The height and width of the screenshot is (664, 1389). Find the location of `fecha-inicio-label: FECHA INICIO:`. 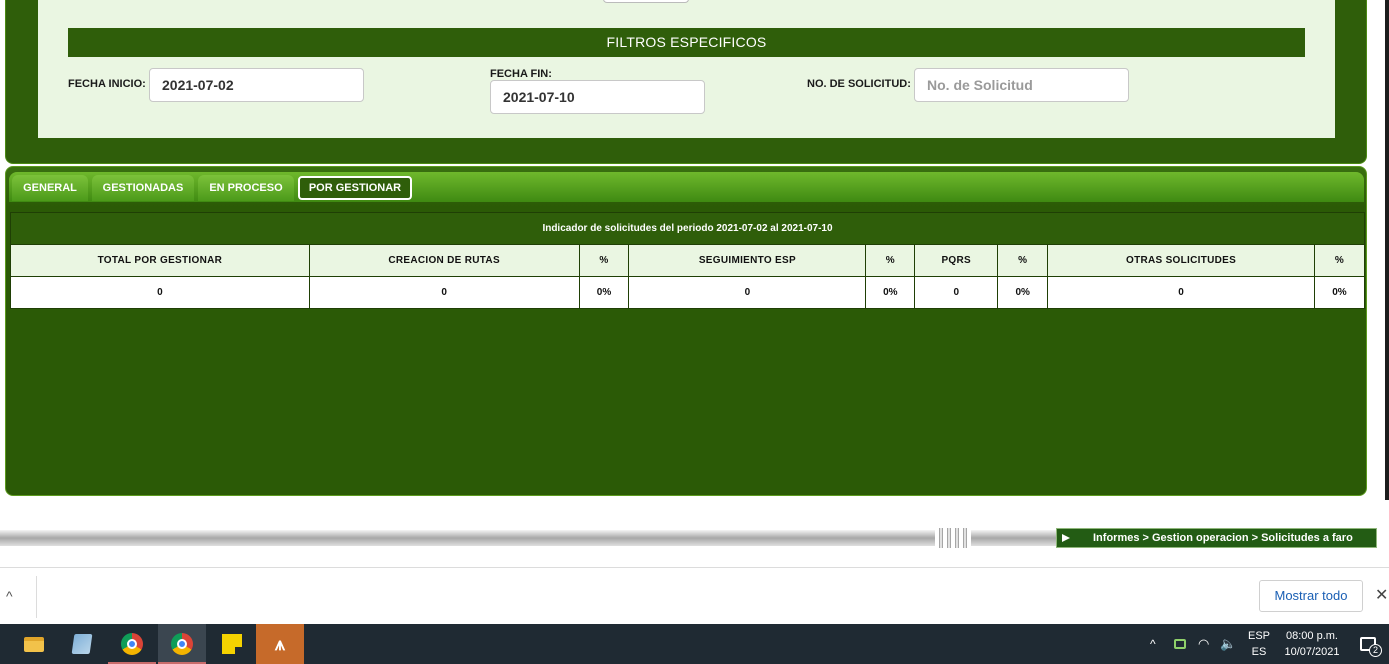

fecha-inicio-label: FECHA INICIO: is located at coordinates (107, 84).